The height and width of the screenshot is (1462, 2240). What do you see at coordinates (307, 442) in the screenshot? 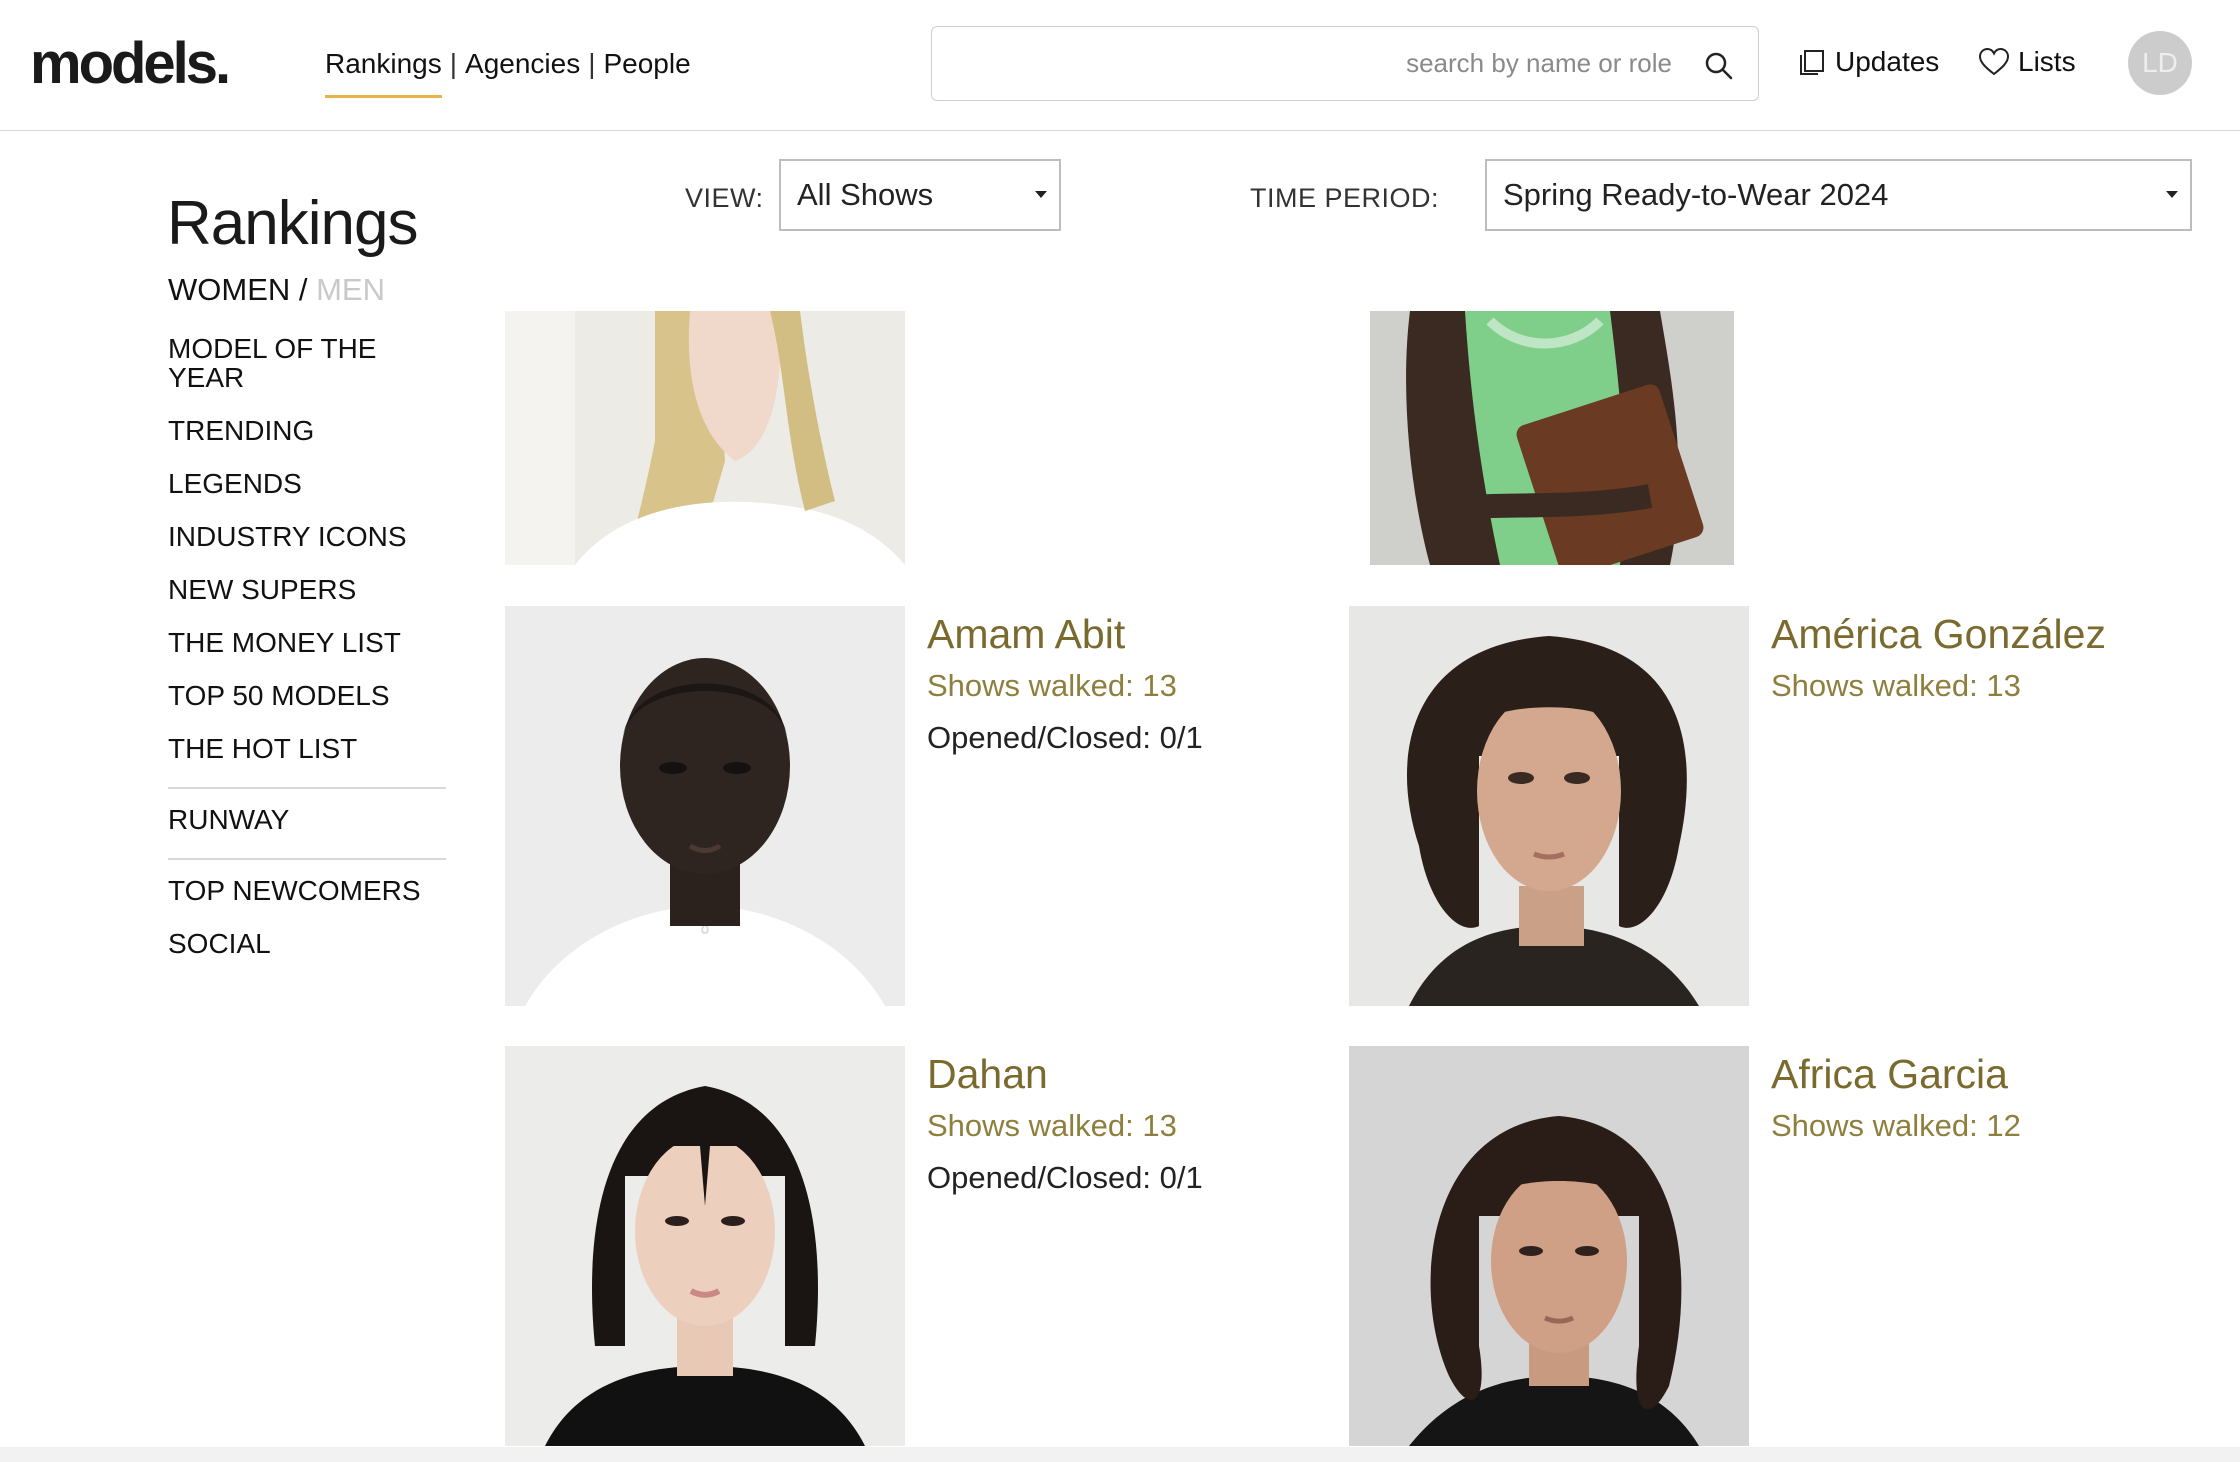
I see `menu-trending: TRENDING` at bounding box center [307, 442].